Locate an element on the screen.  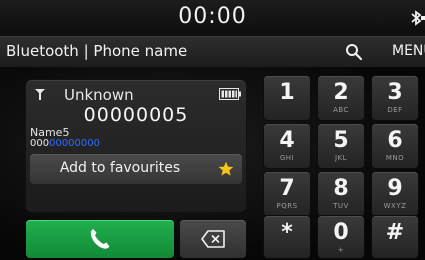
contact-number-prefix: 000 is located at coordinates (40, 143).